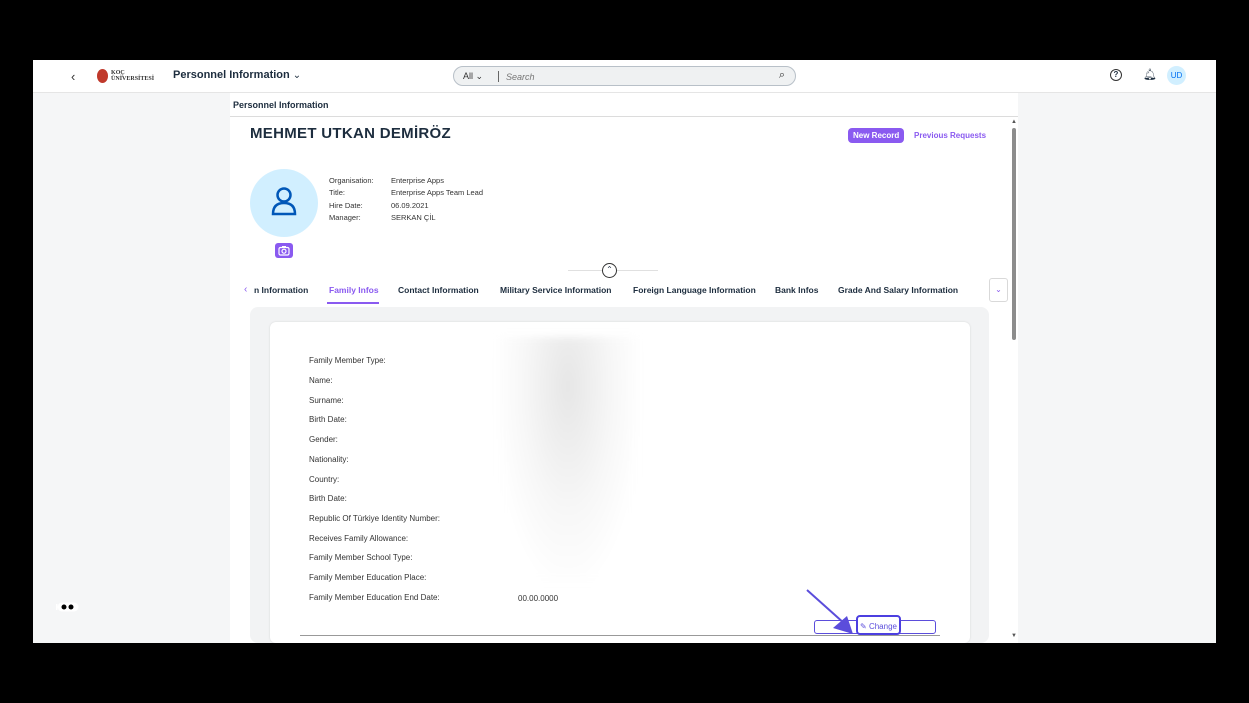  I want to click on education-end-date-value: 00.00.0000, so click(538, 598).